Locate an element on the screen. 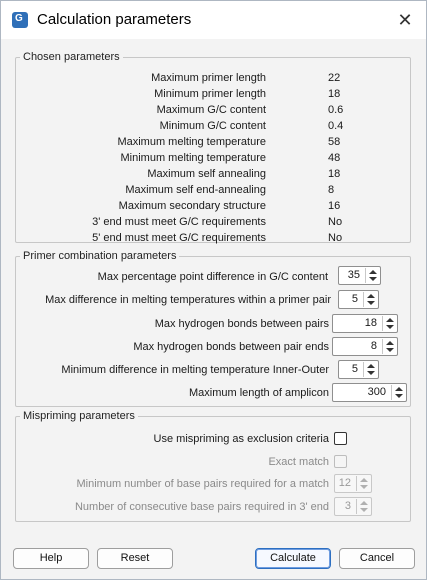  chosen-param-label: Minimum primer length is located at coordinates (210, 94).